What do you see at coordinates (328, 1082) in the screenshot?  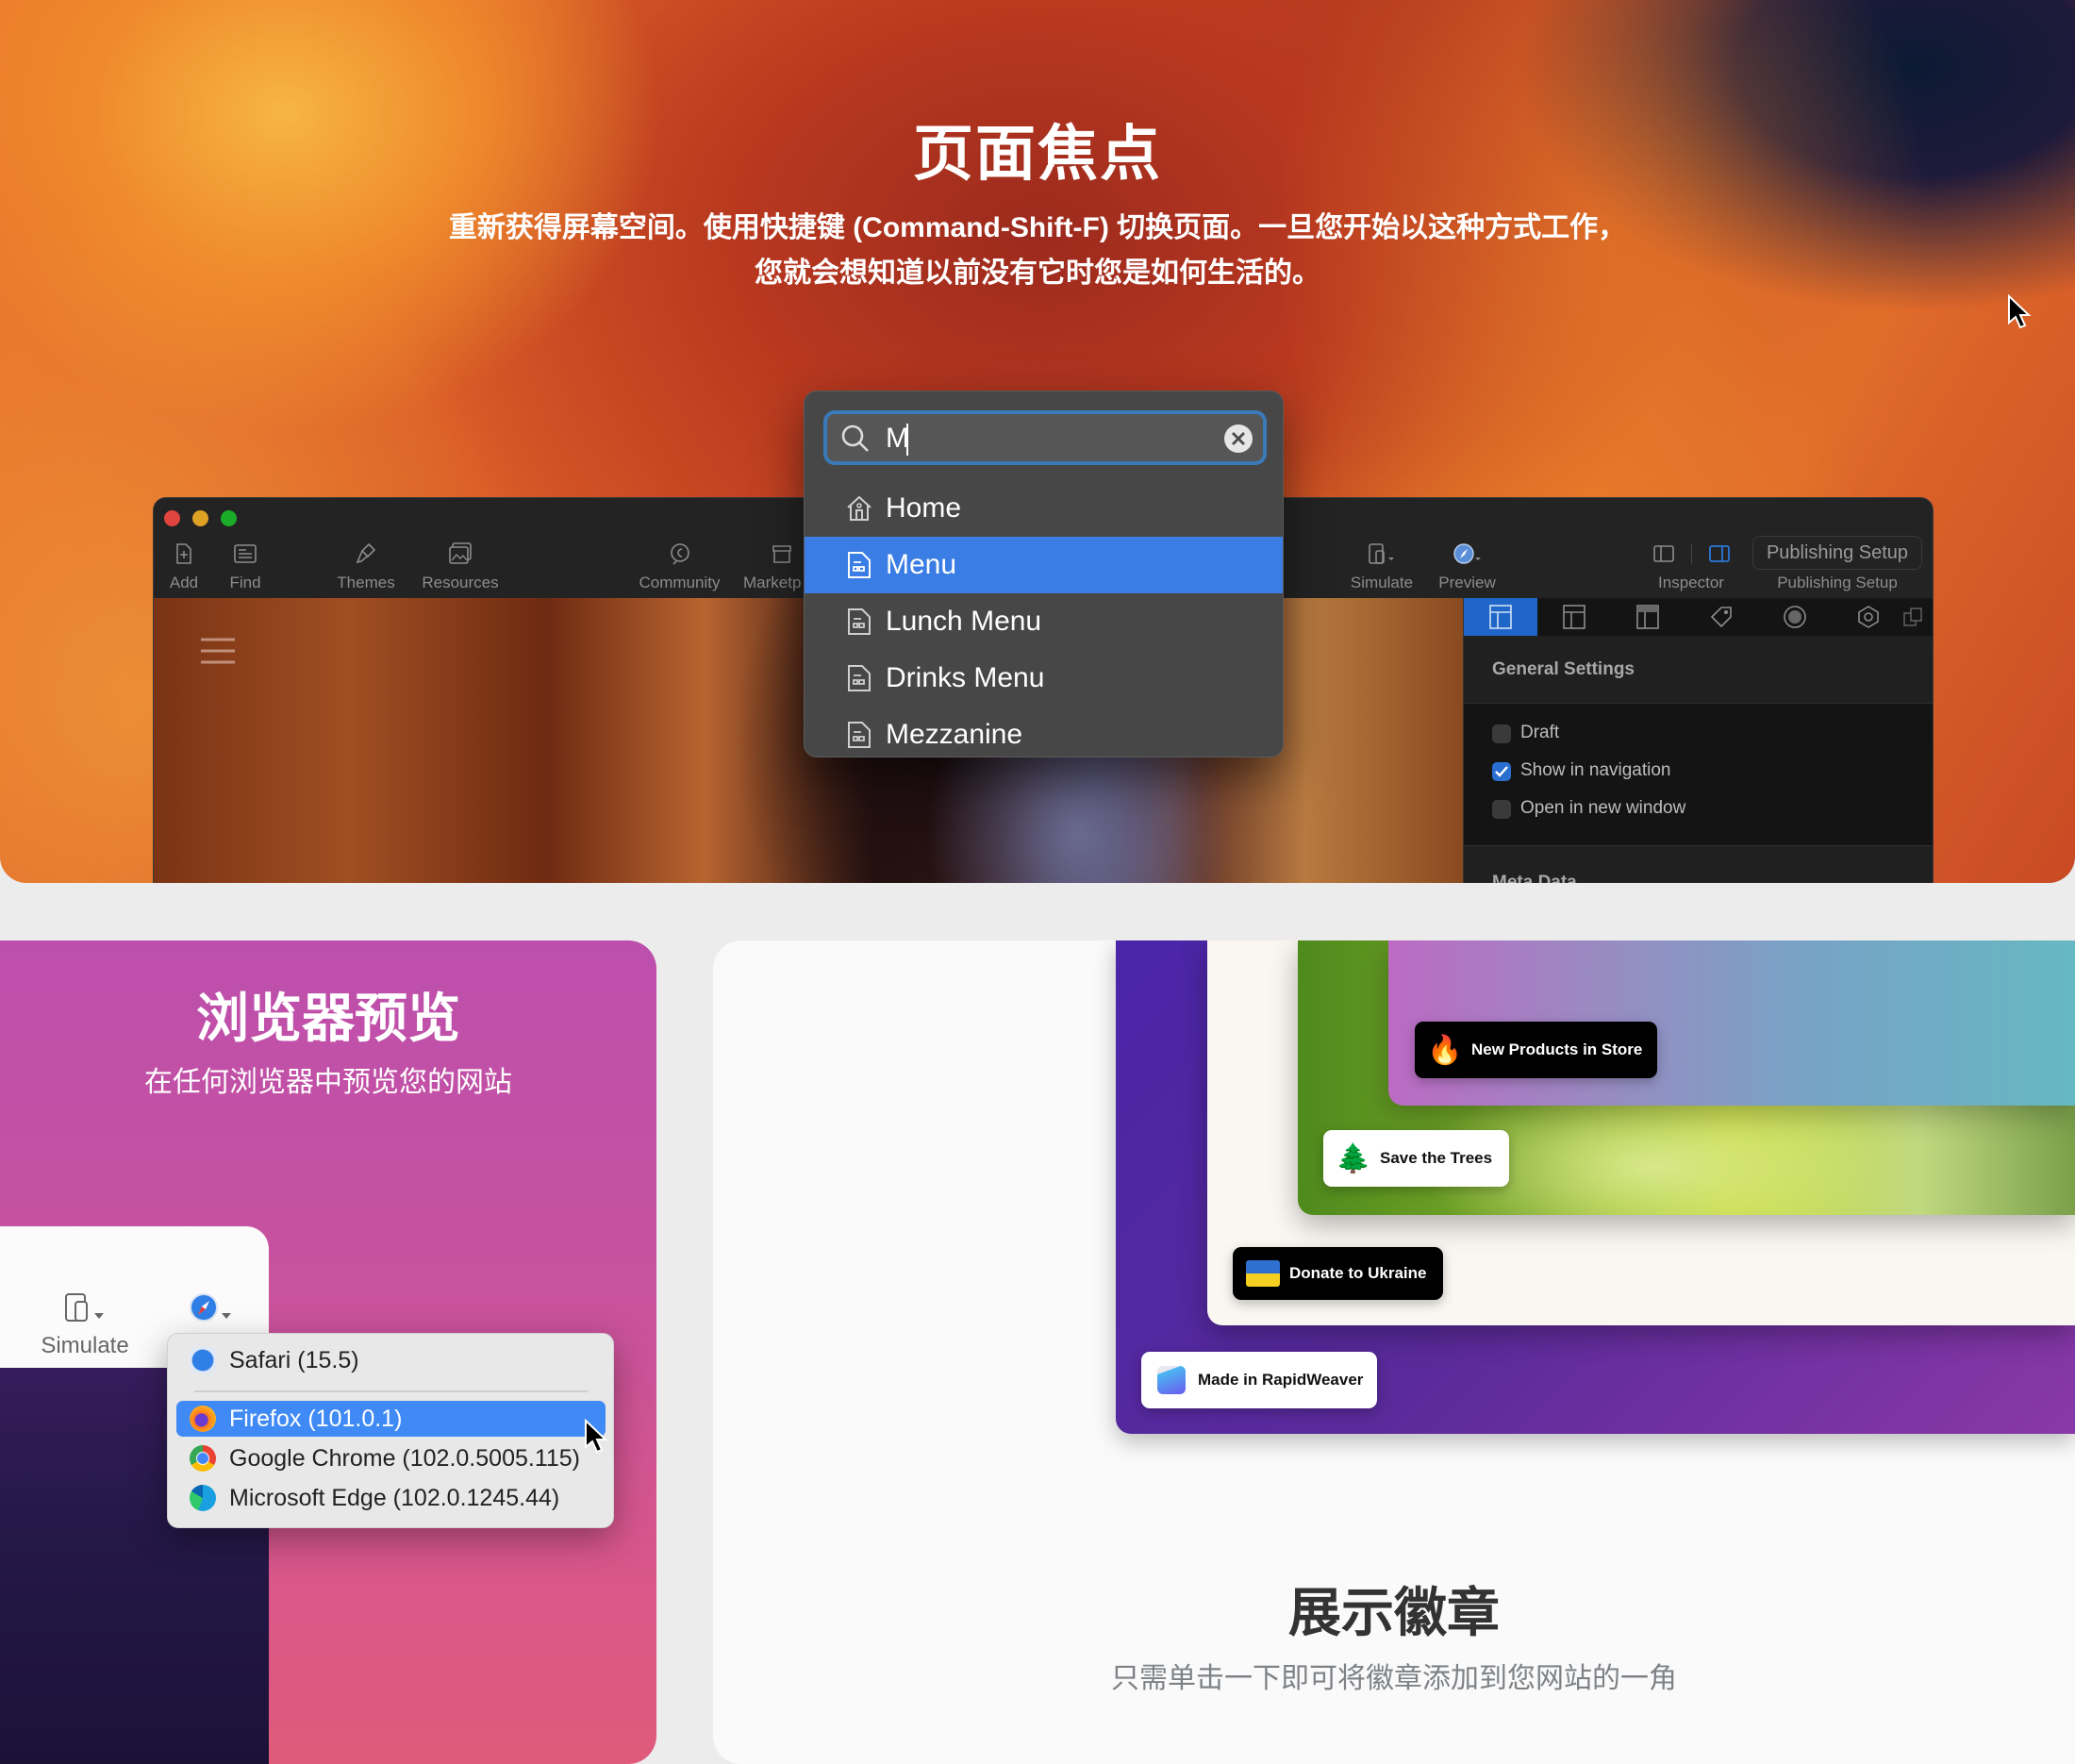 I see `browser-preview-subtitle: 在任何浏览器中预览您的网站` at bounding box center [328, 1082].